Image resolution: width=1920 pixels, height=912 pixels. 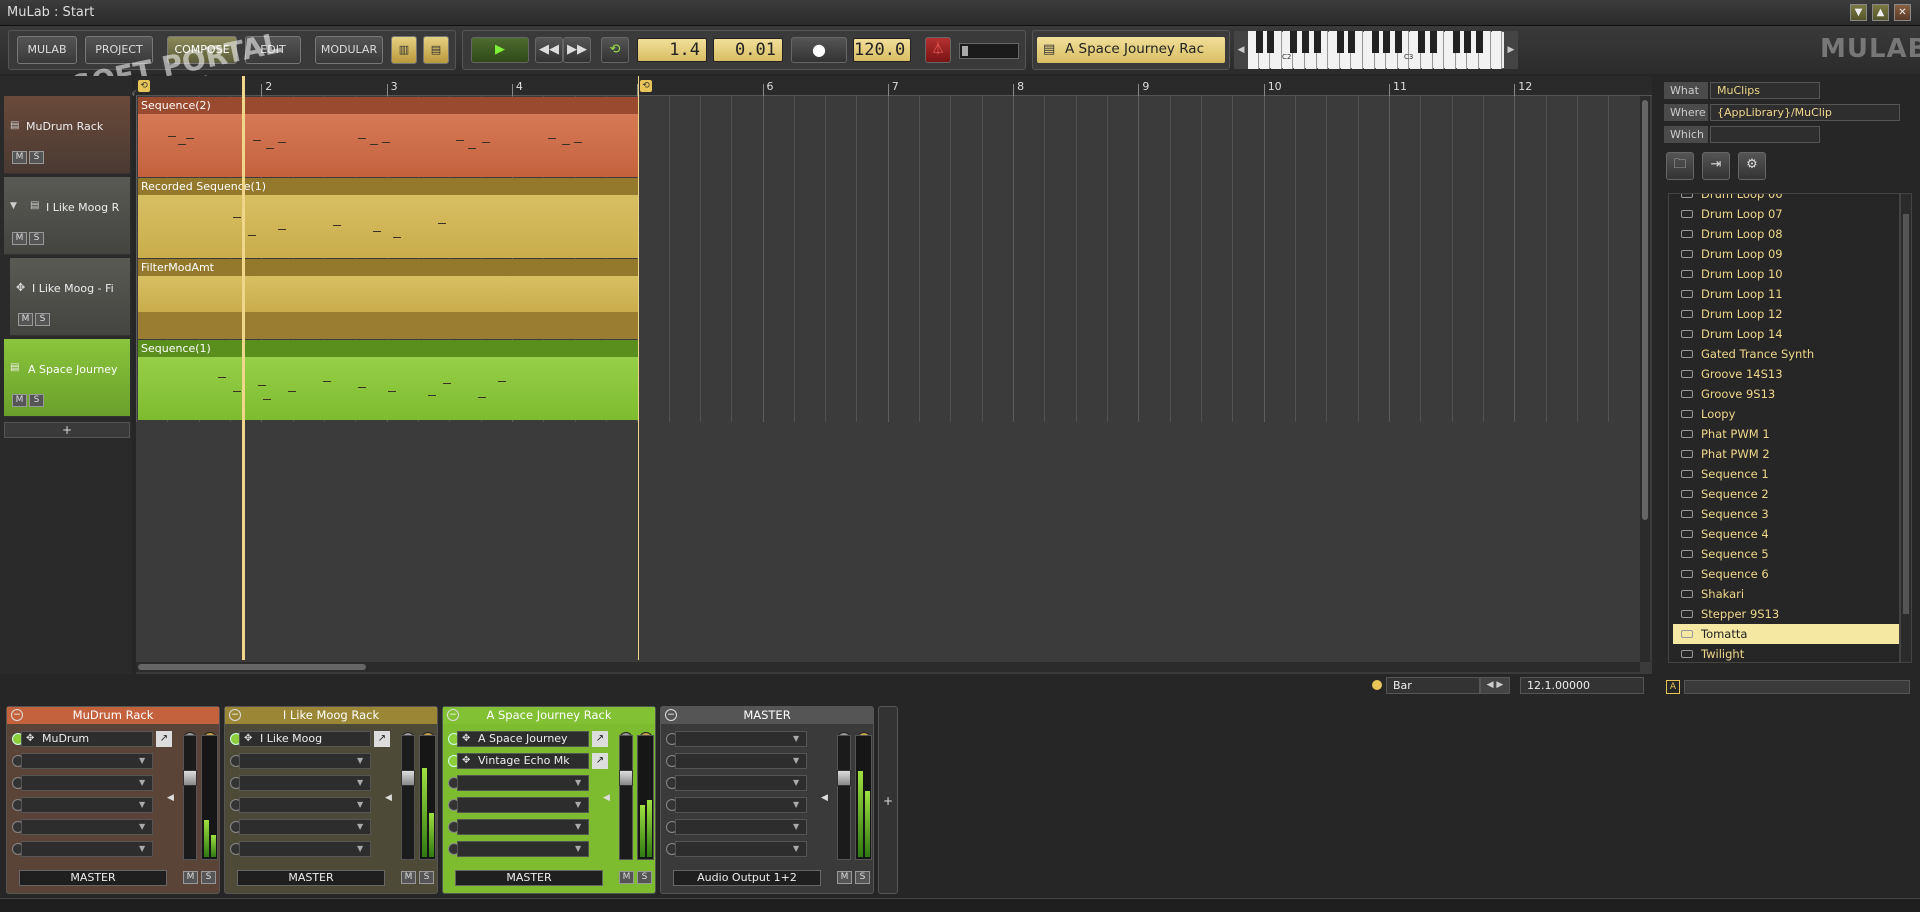 I want to click on rack-selector-field: ▤ A Space Journey Rac, so click(x=1131, y=50).